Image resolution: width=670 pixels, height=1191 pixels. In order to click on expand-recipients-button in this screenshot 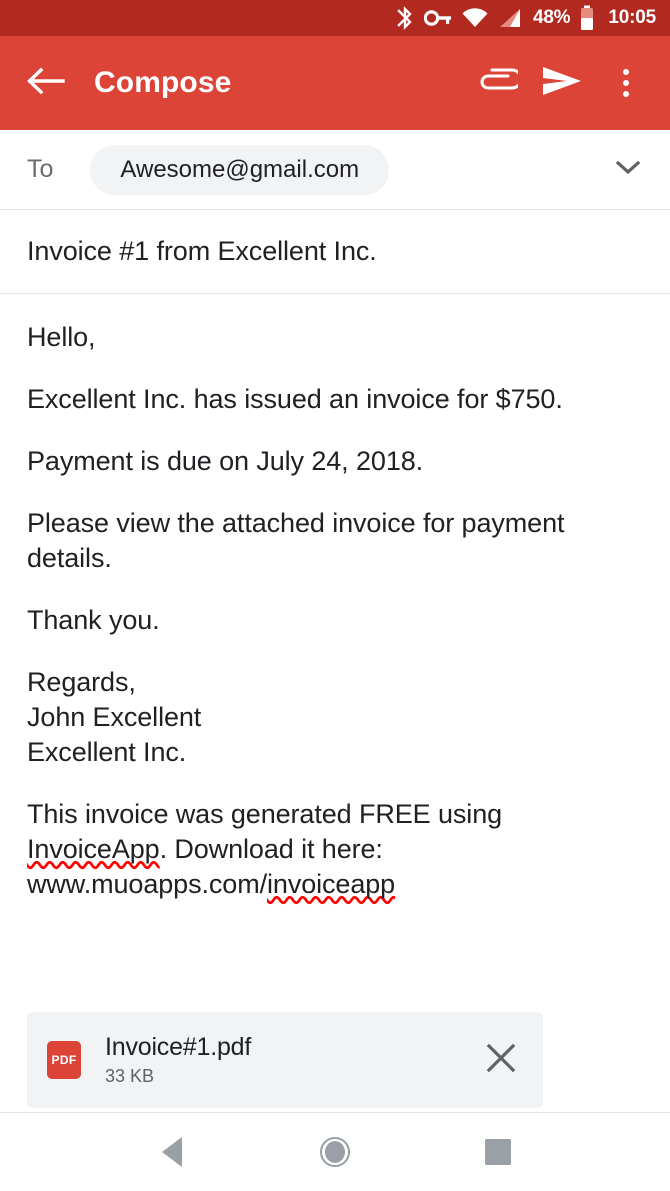, I will do `click(628, 170)`.